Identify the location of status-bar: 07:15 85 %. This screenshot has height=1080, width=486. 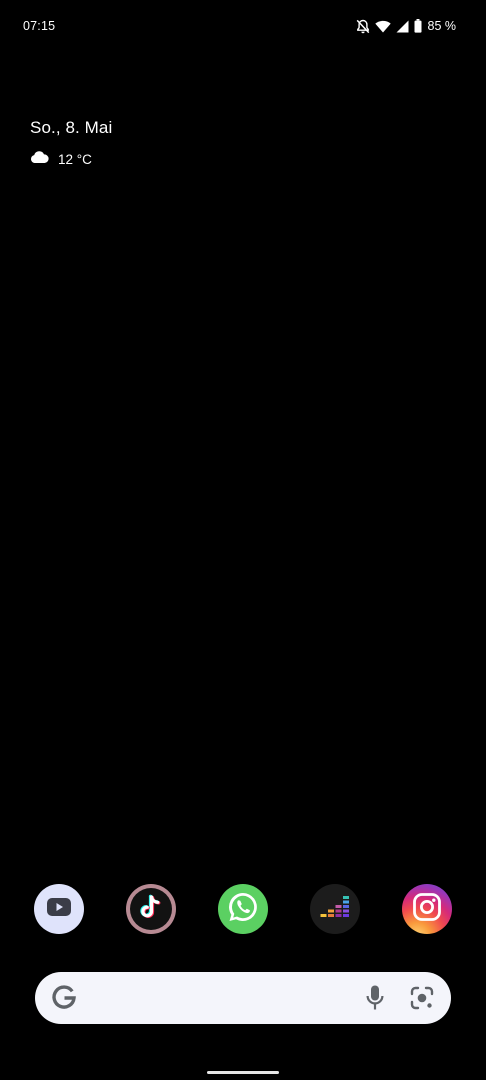
(243, 26).